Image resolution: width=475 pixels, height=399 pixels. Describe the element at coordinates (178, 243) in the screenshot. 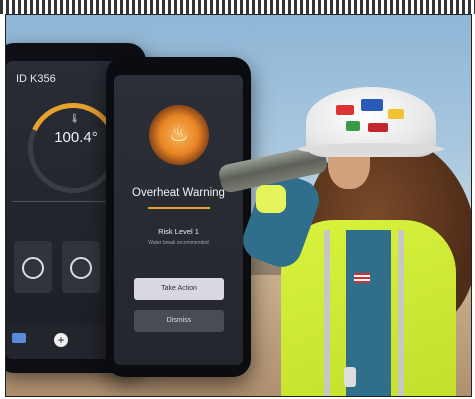

I see `recommendation-note: Water break recommended` at that location.